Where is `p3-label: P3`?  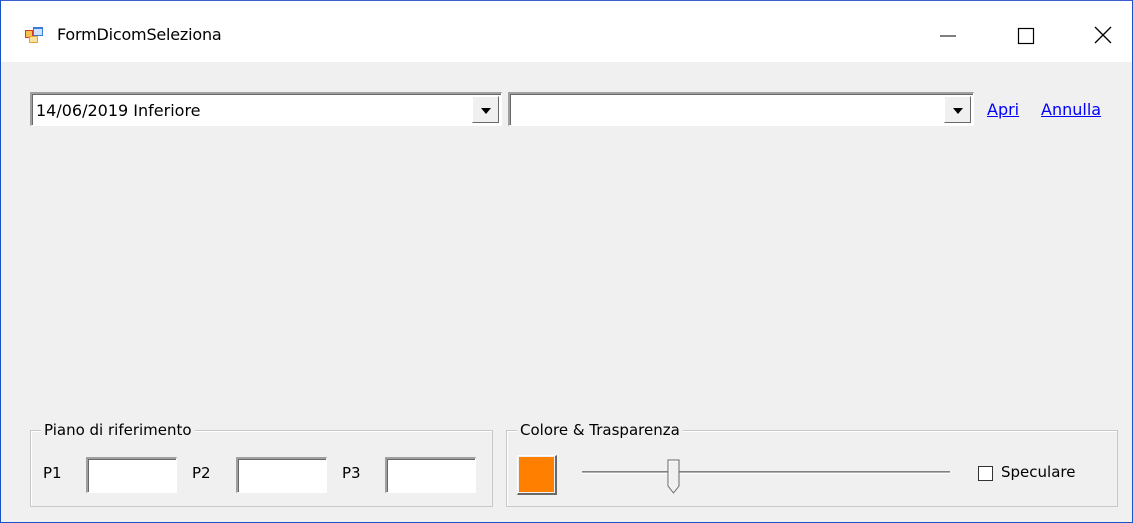
p3-label: P3 is located at coordinates (351, 473).